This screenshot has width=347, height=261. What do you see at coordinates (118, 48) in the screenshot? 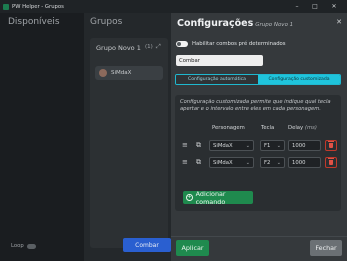
I see `group-name: Grupo Novo 1` at bounding box center [118, 48].